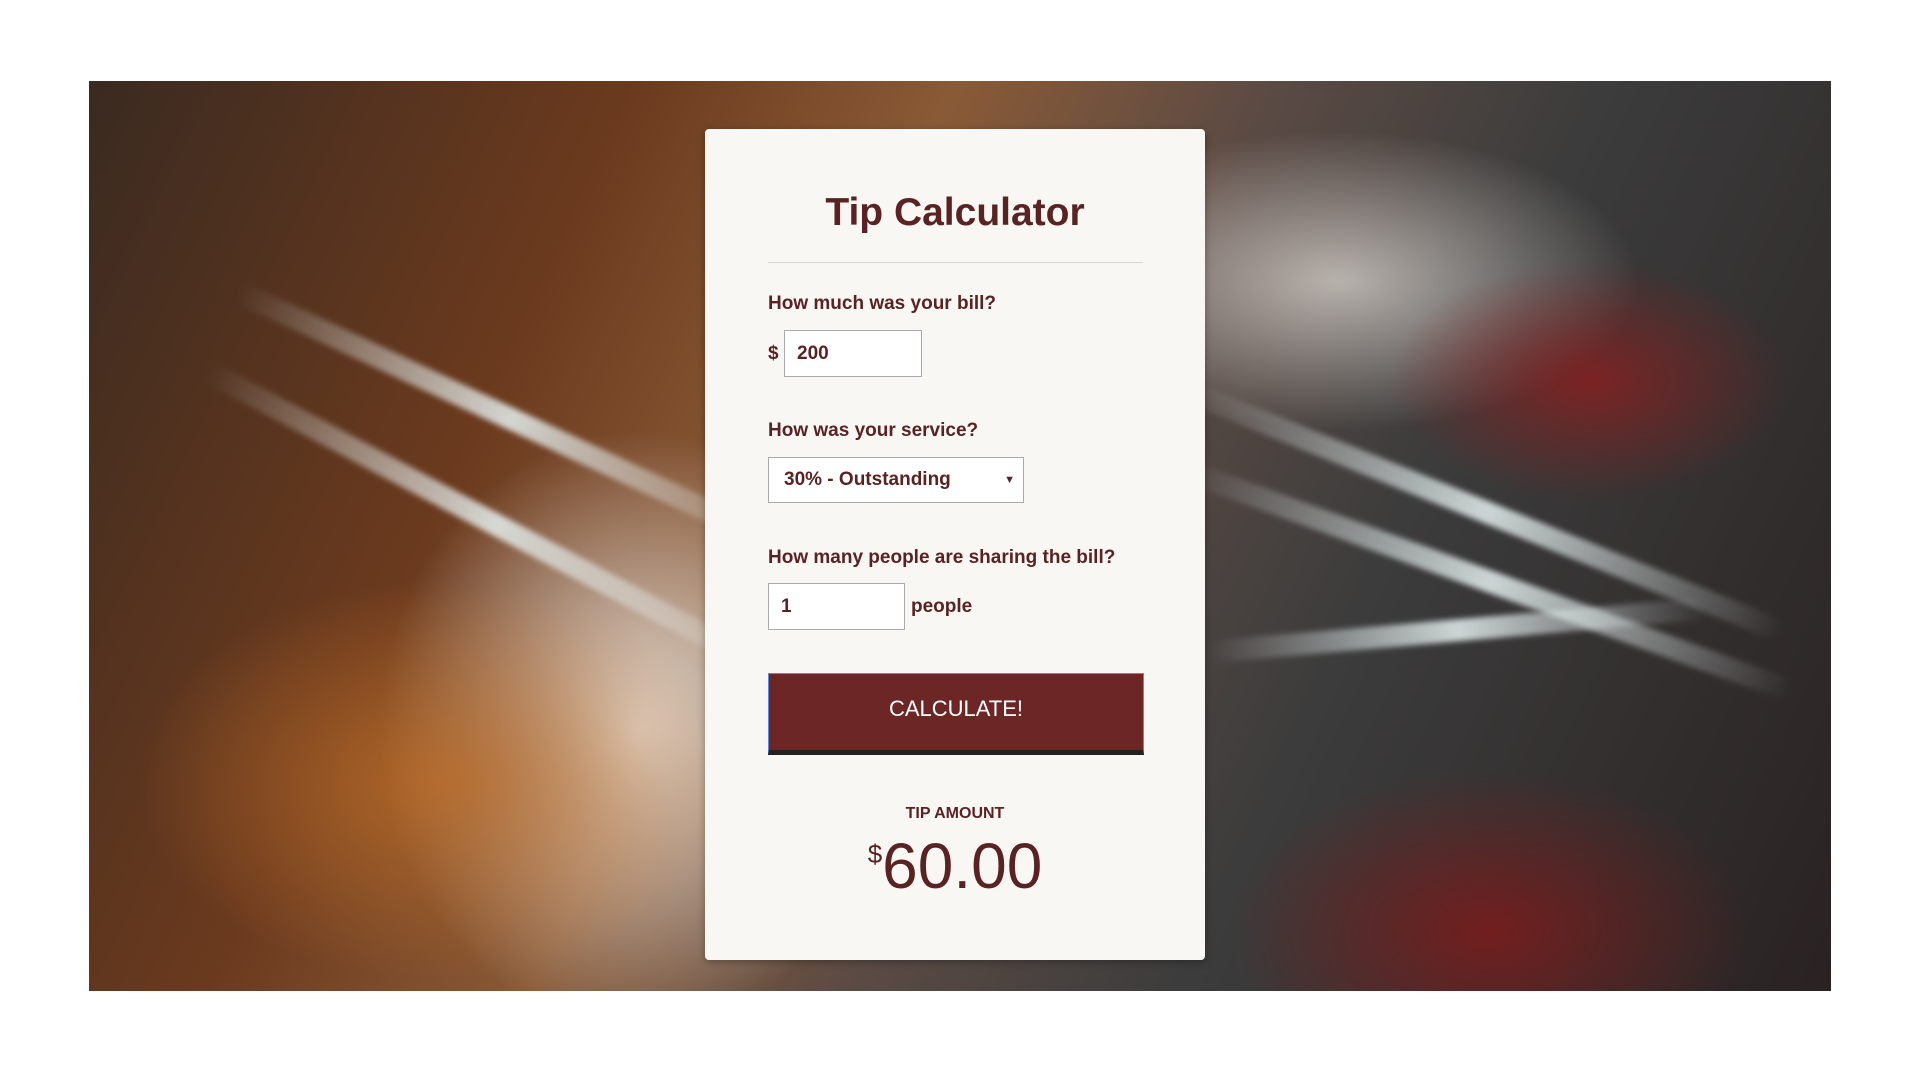  Describe the element at coordinates (962, 866) in the screenshot. I see `tip-amount-number: 60.00` at that location.